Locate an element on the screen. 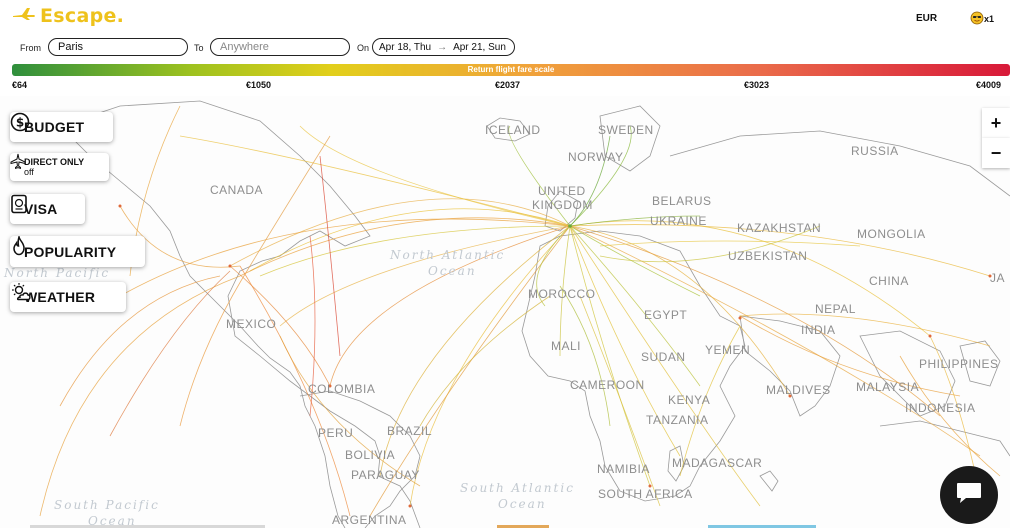 This screenshot has height=528, width=1010. weather-filter-button: WEATHER is located at coordinates (68, 297).